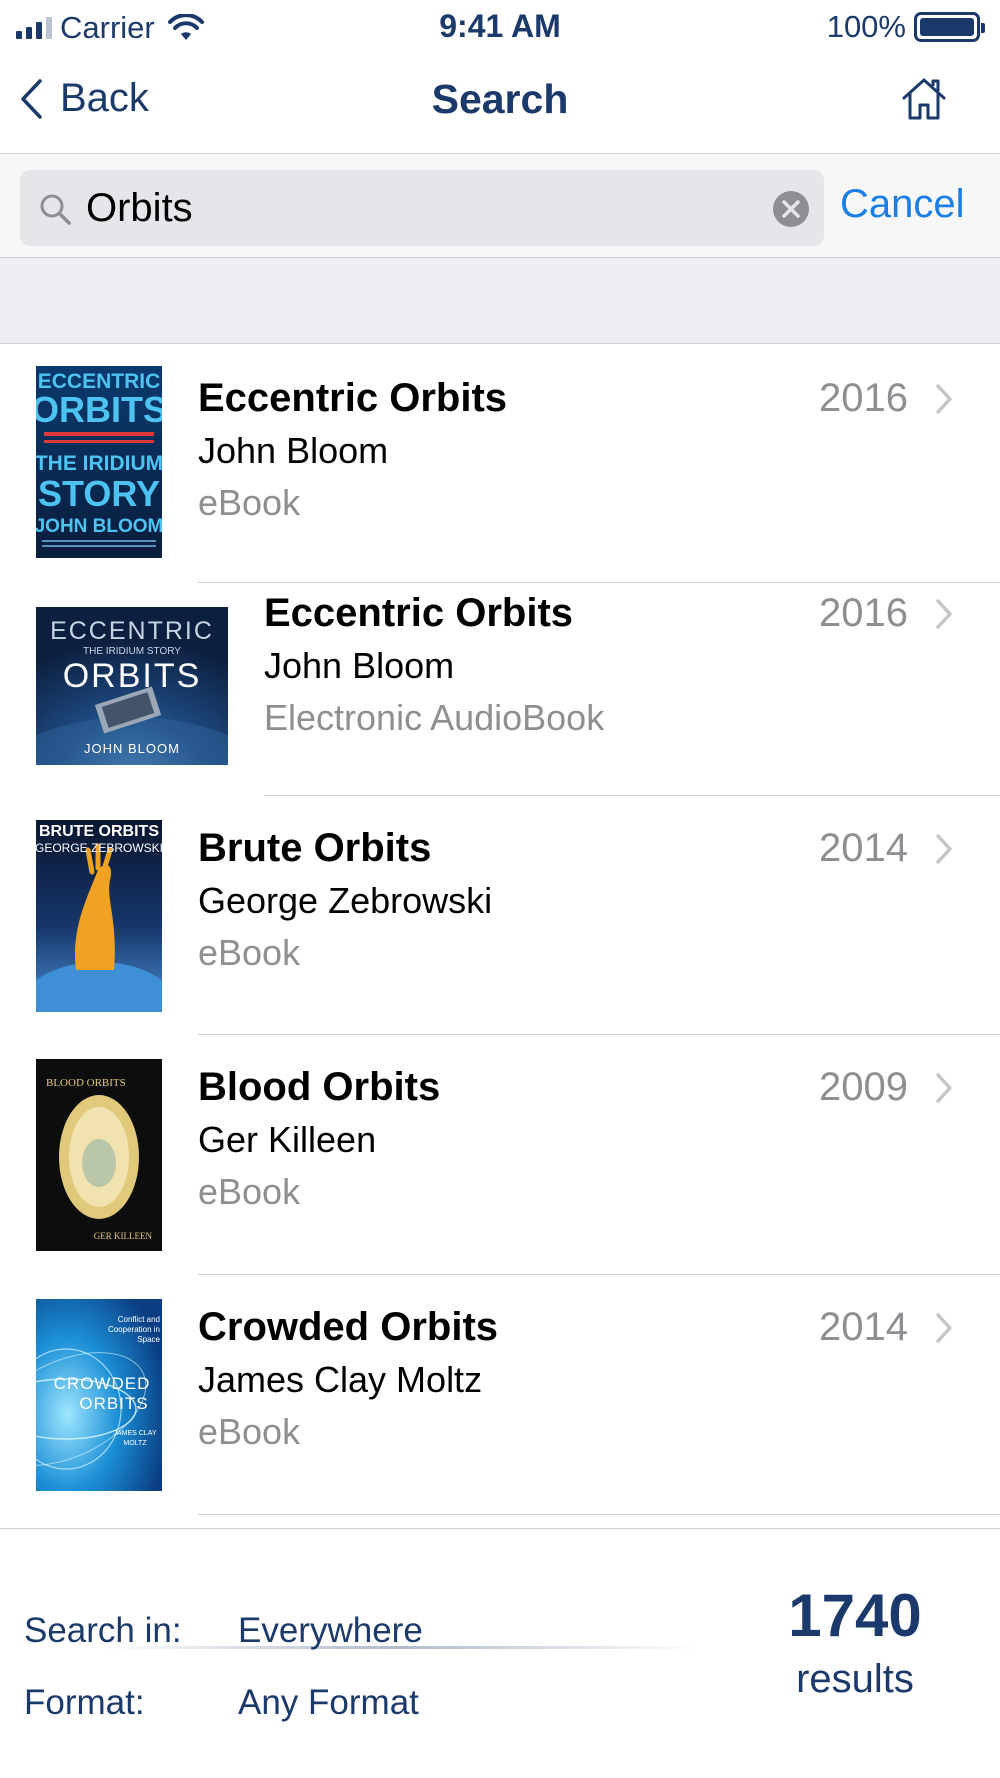 This screenshot has width=1000, height=1778. What do you see at coordinates (348, 1327) in the screenshot?
I see `result-title: Crowded Orbits` at bounding box center [348, 1327].